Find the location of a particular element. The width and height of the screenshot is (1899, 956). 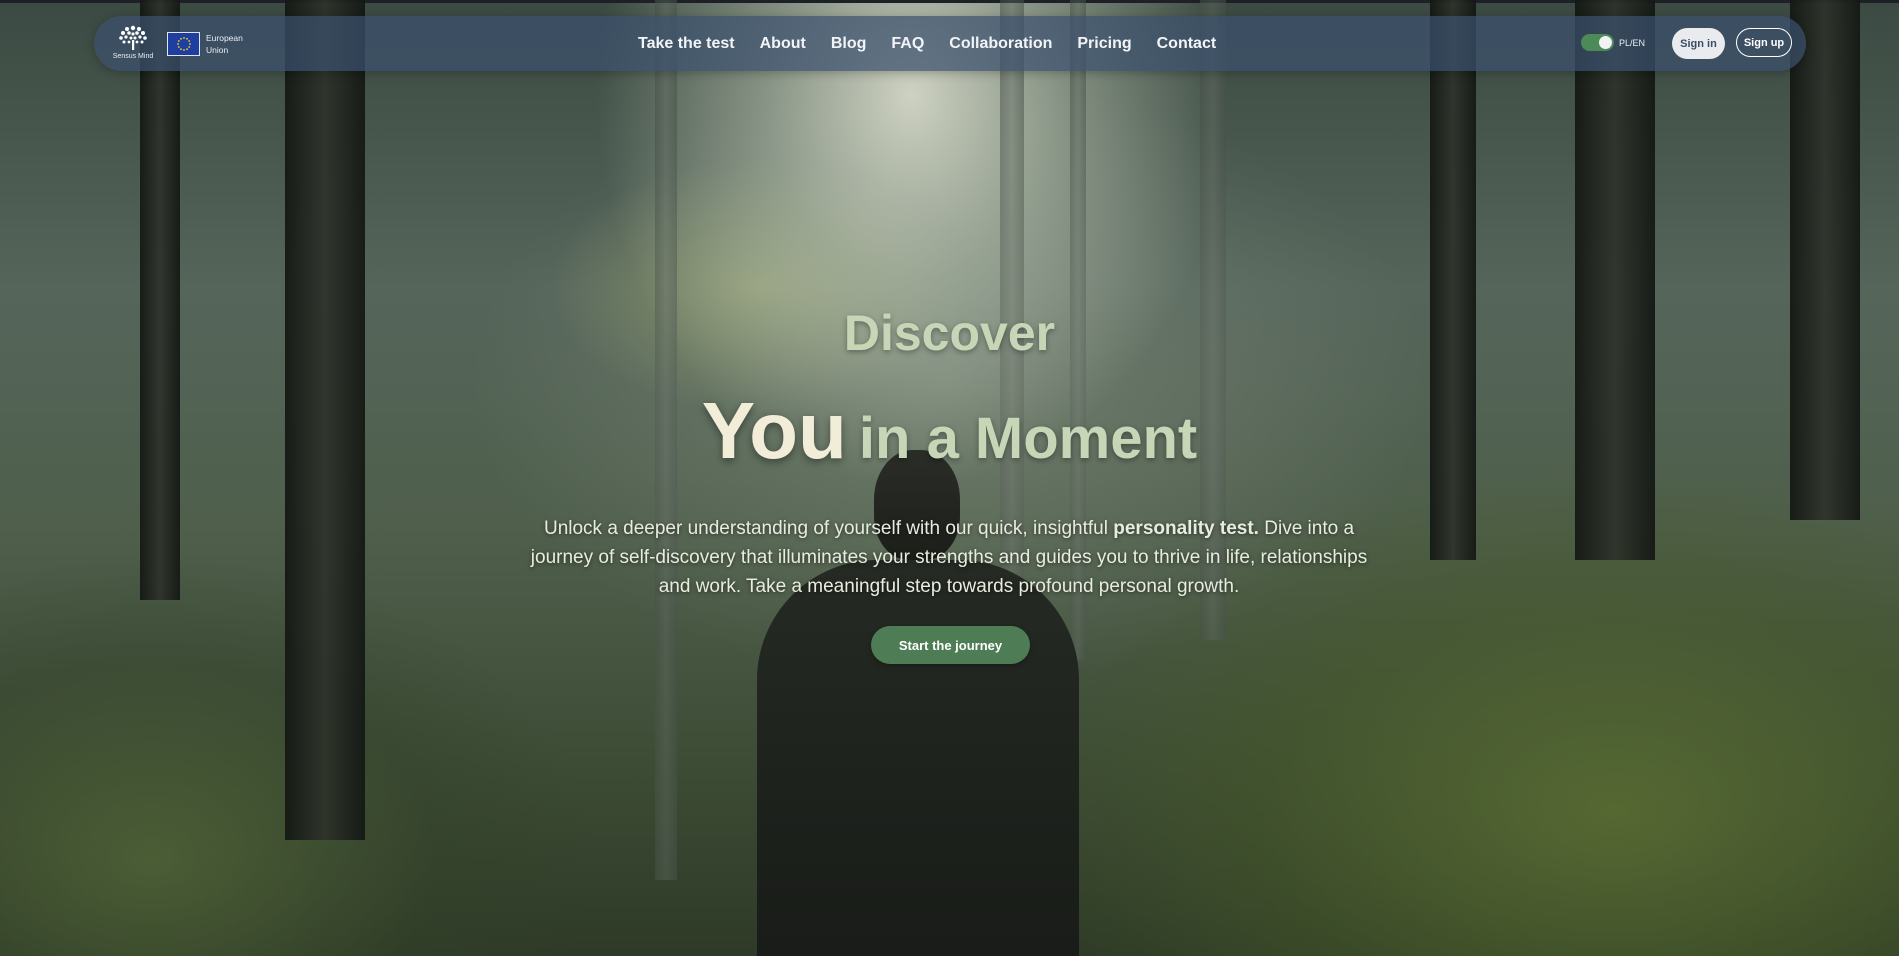

nav-blog: Blog is located at coordinates (849, 44).